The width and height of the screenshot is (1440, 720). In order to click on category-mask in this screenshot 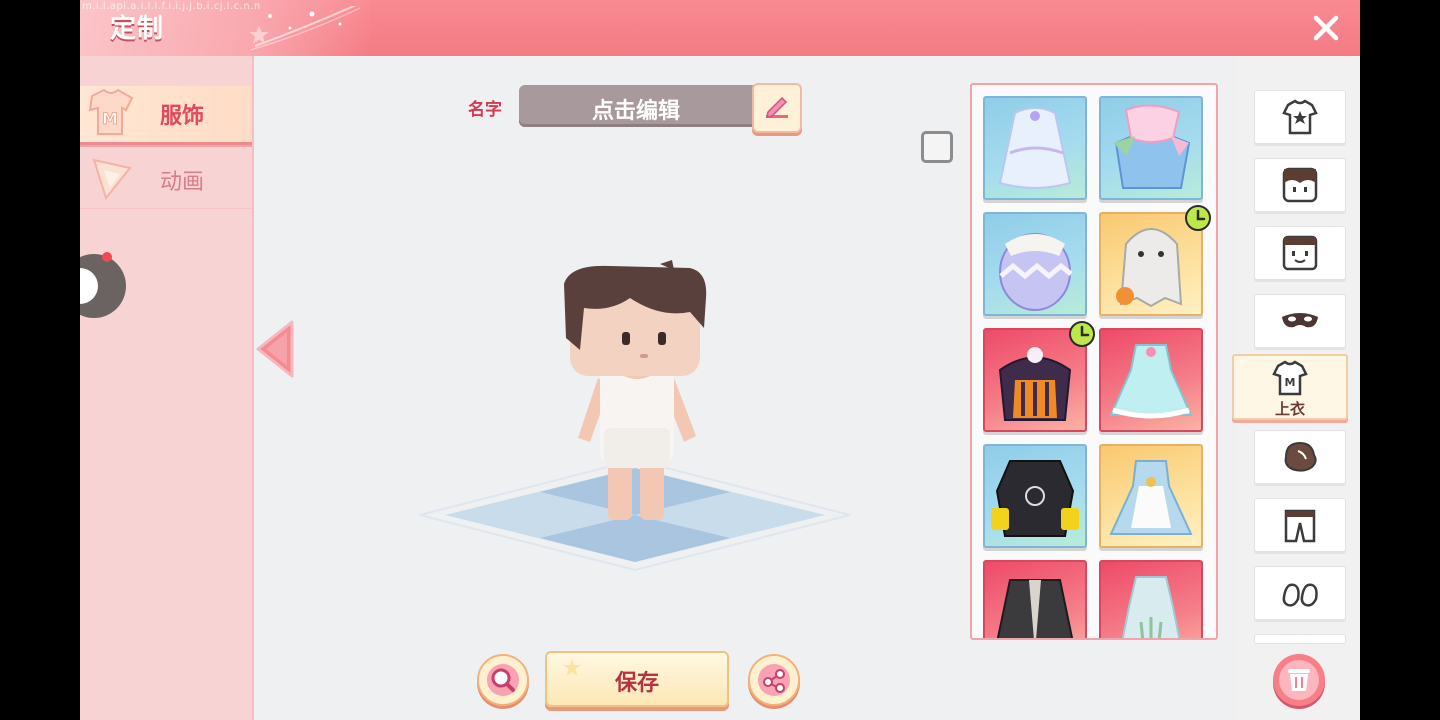, I will do `click(1300, 321)`.